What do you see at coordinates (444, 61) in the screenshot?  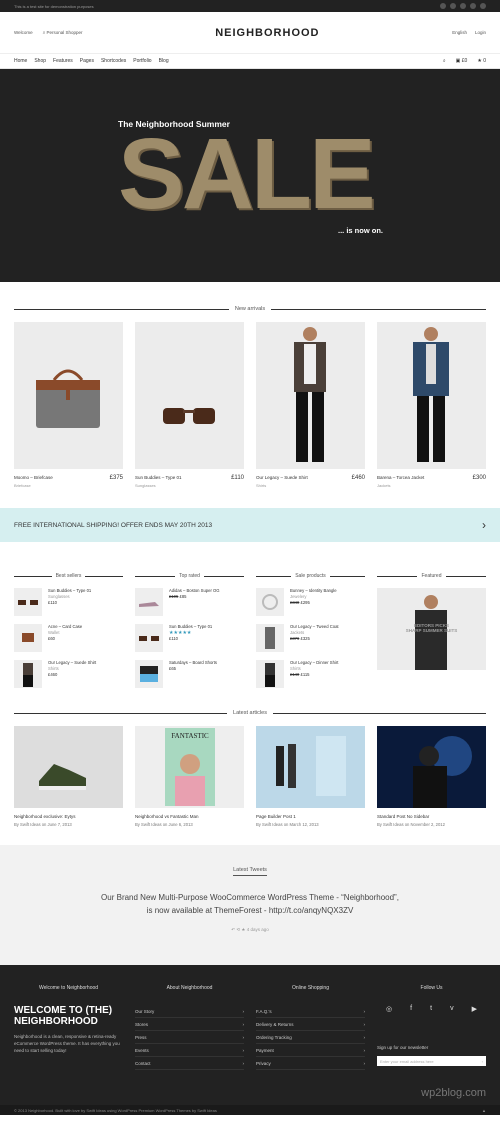 I see `search-icon: ⌕` at bounding box center [444, 61].